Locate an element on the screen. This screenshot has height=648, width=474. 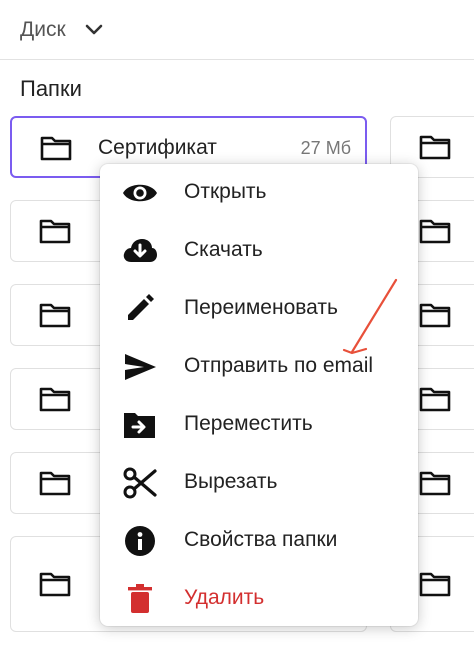
menu-item-move: Переместить is located at coordinates (259, 425).